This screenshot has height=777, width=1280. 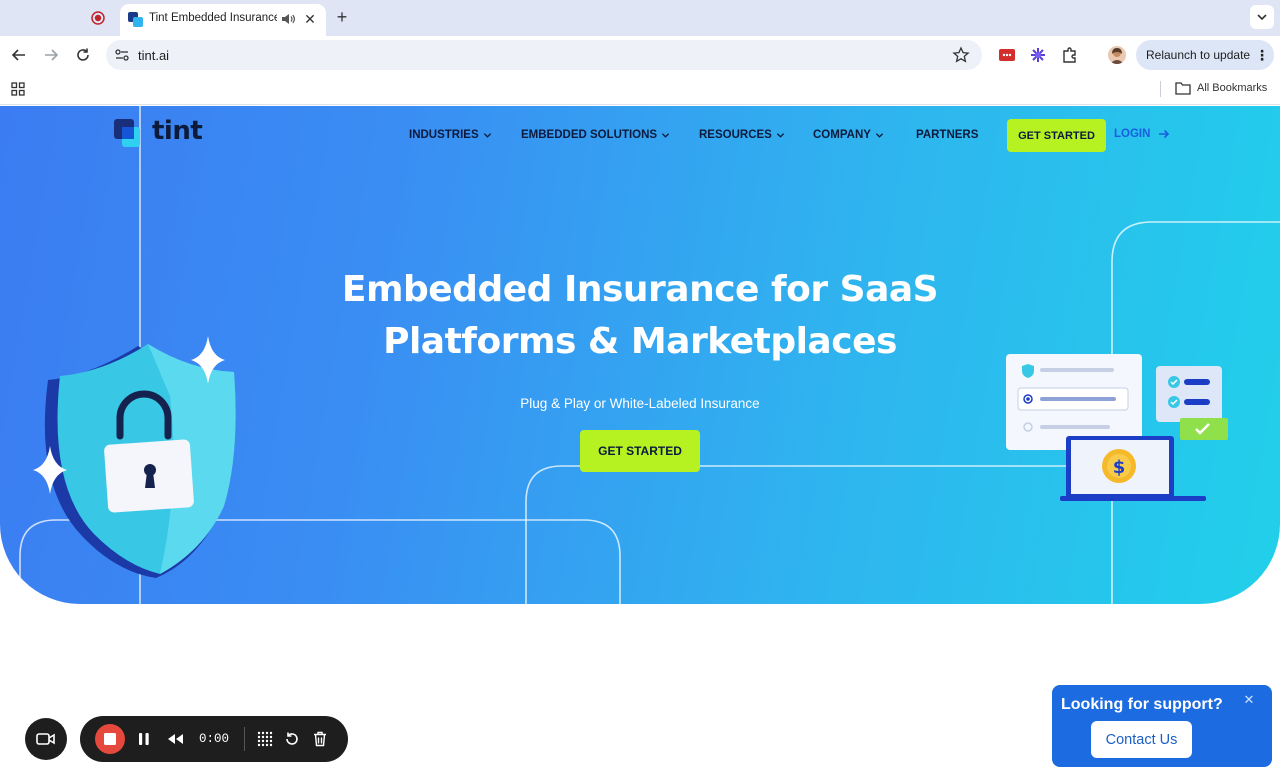 What do you see at coordinates (122, 55) in the screenshot?
I see `site-info-icon` at bounding box center [122, 55].